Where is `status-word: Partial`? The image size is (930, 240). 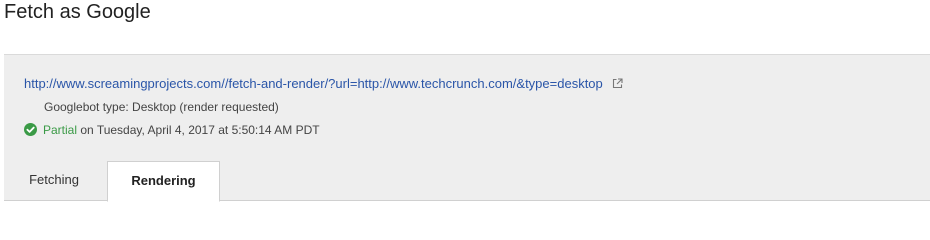
status-word: Partial is located at coordinates (60, 130).